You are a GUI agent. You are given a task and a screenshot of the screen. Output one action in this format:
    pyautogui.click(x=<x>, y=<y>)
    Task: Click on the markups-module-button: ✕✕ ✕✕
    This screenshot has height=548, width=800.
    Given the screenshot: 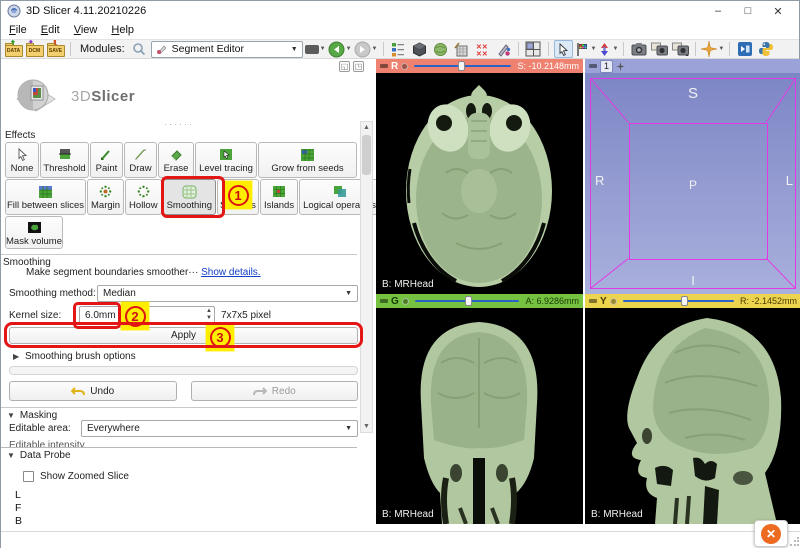 What is the action you would take?
    pyautogui.click(x=482, y=49)
    